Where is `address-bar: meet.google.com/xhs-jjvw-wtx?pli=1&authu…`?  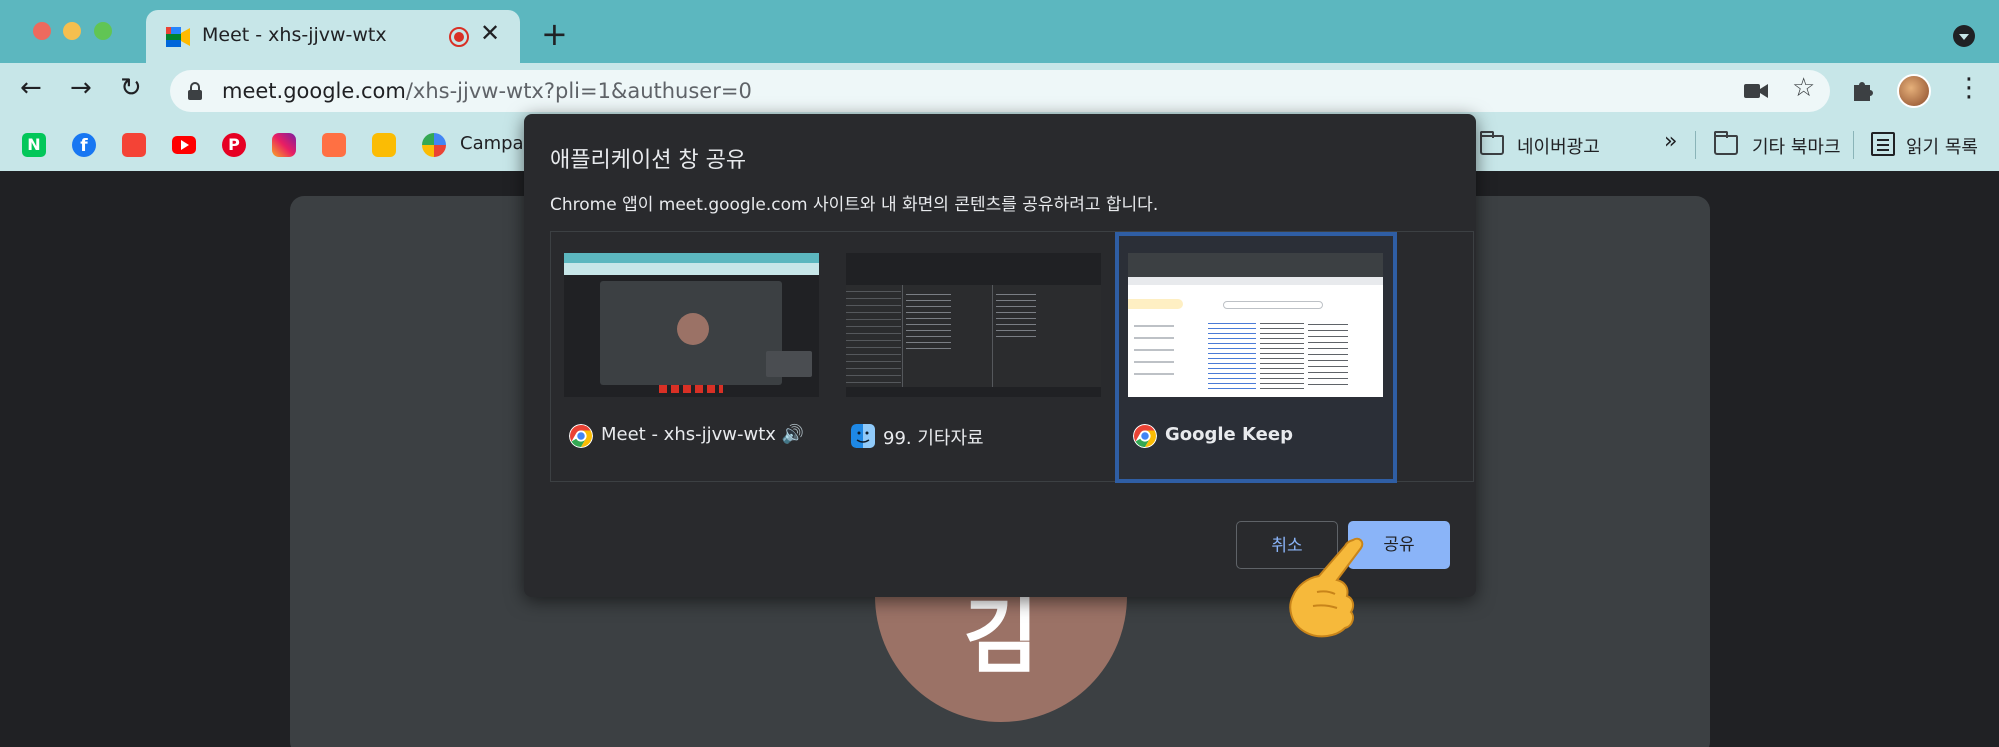 address-bar: meet.google.com/xhs-jjvw-wtx?pli=1&authu… is located at coordinates (1000, 91).